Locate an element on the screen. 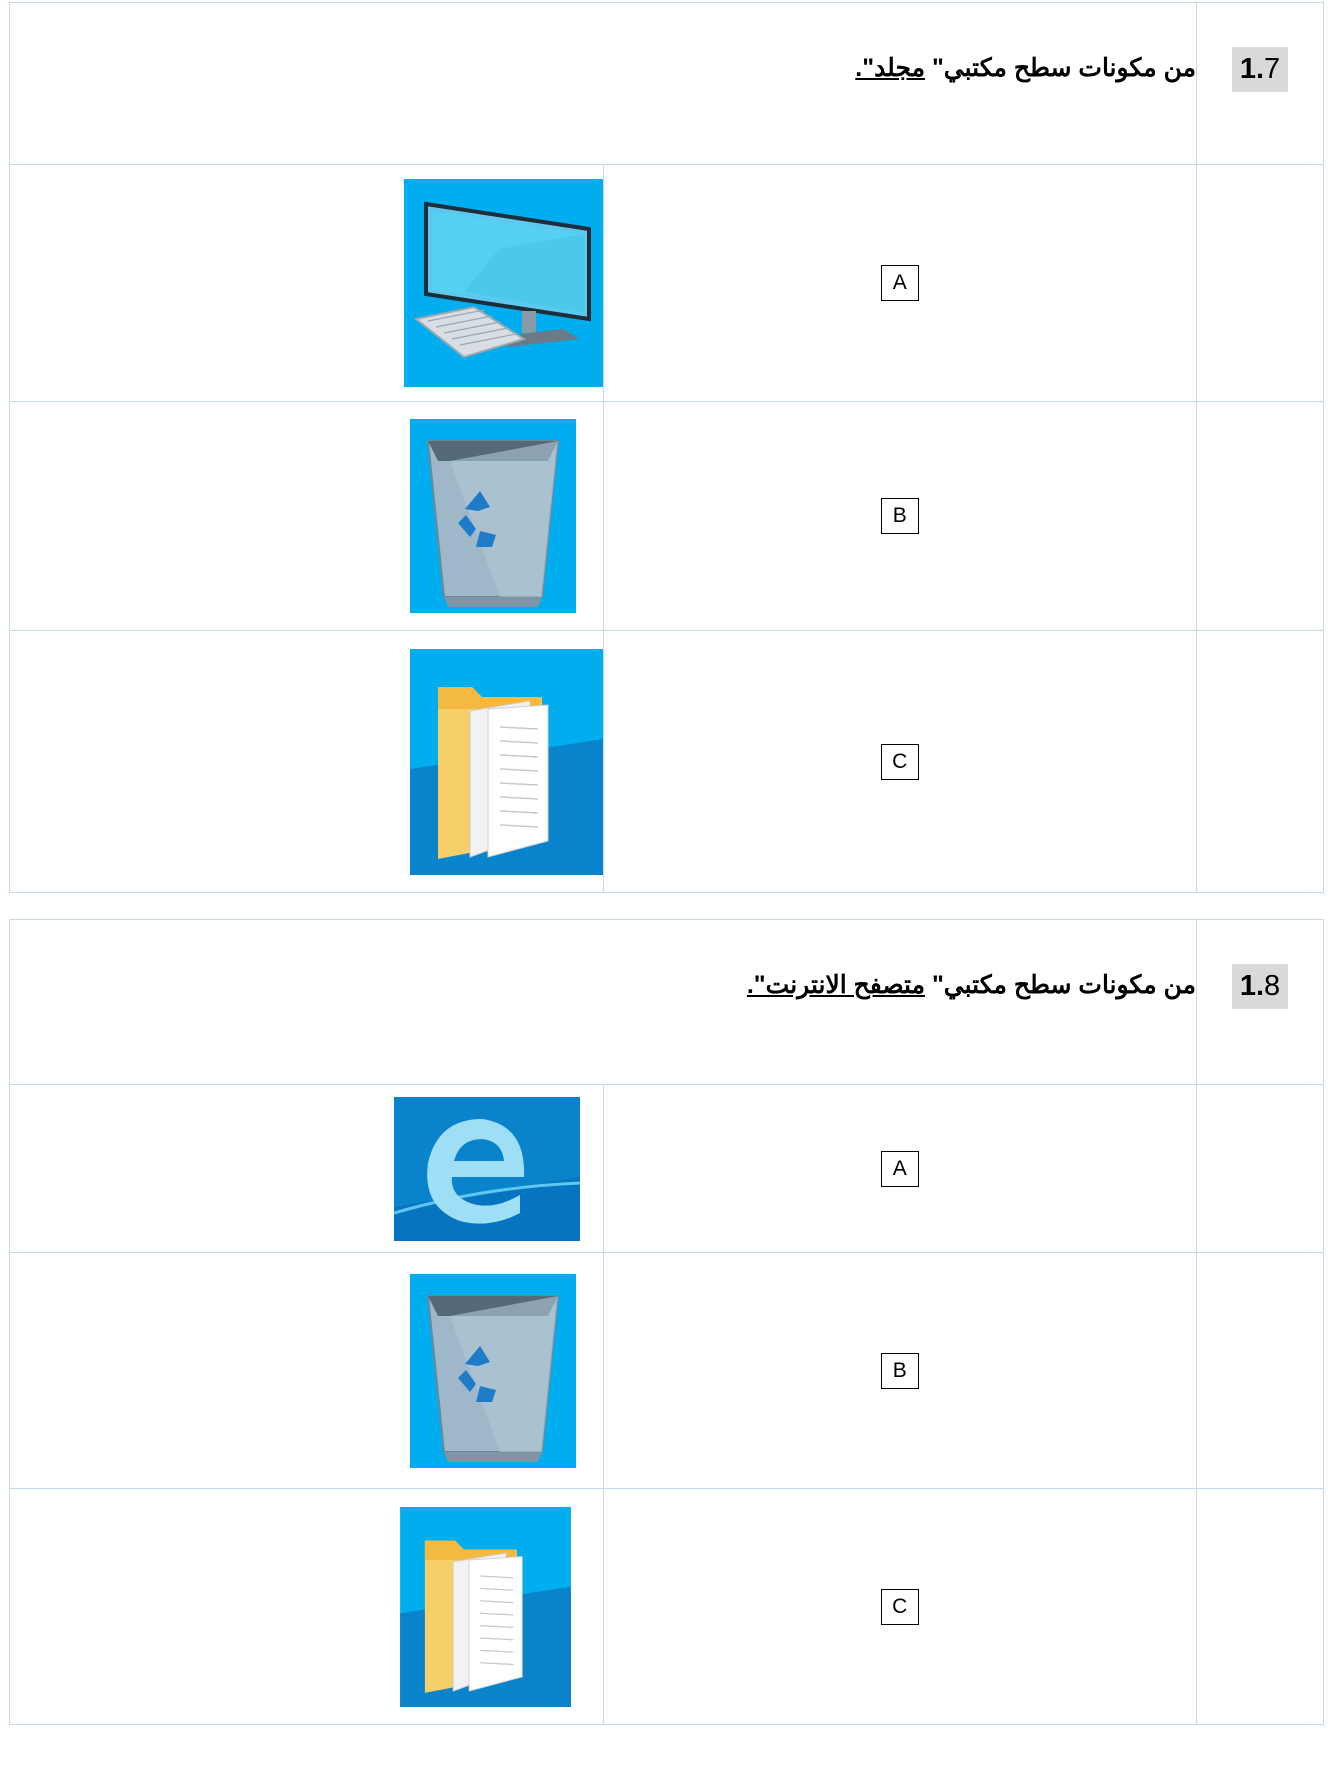 The width and height of the screenshot is (1328, 1771). question-text: من مكونات سطح مكتبي" متصفح الانترنت". is located at coordinates (603, 1002).